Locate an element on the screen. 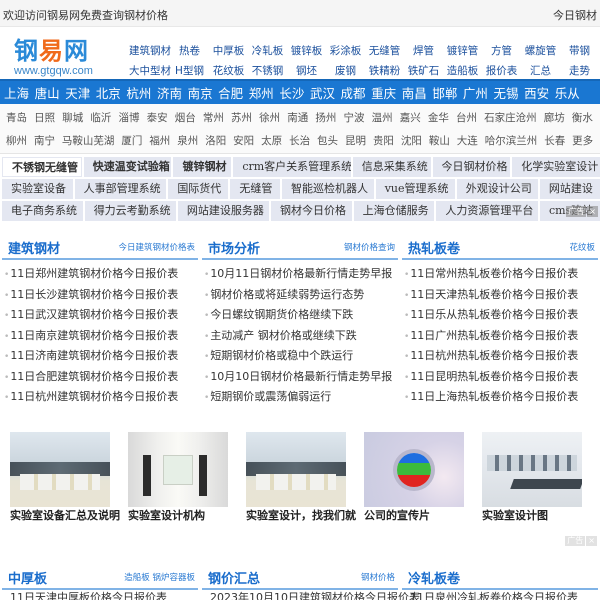 The width and height of the screenshot is (600, 600). city-link: 马鞍山 is located at coordinates (78, 140).